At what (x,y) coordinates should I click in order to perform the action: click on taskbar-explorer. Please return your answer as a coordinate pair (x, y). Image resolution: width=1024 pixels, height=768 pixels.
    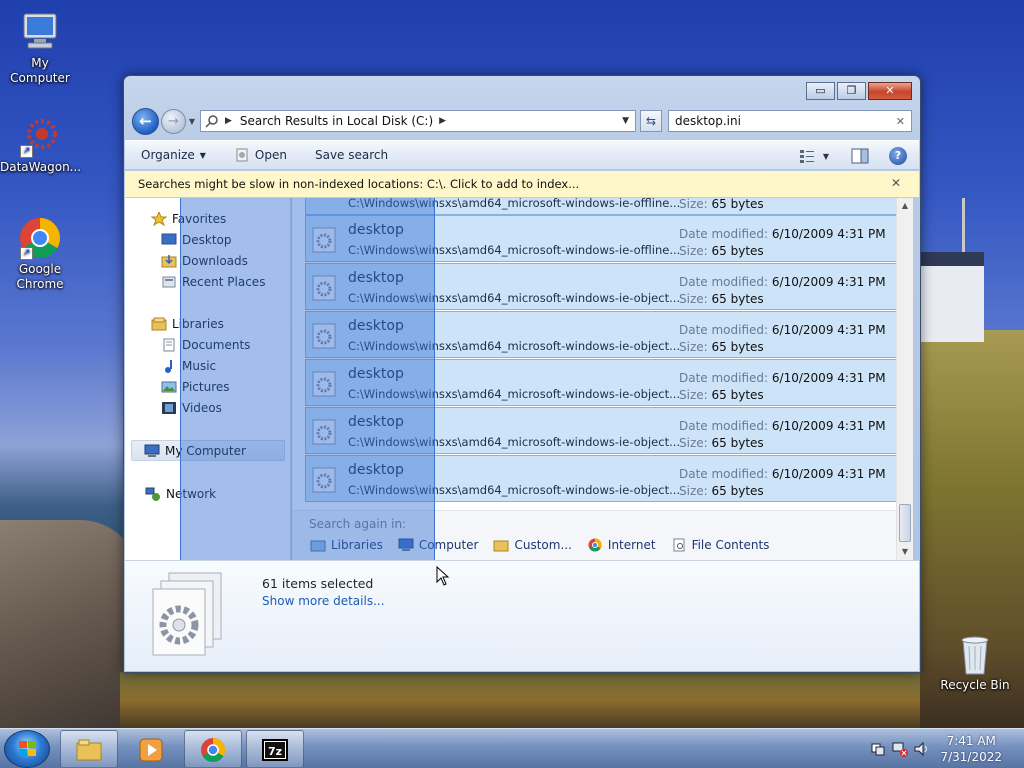
    Looking at the image, I should click on (89, 749).